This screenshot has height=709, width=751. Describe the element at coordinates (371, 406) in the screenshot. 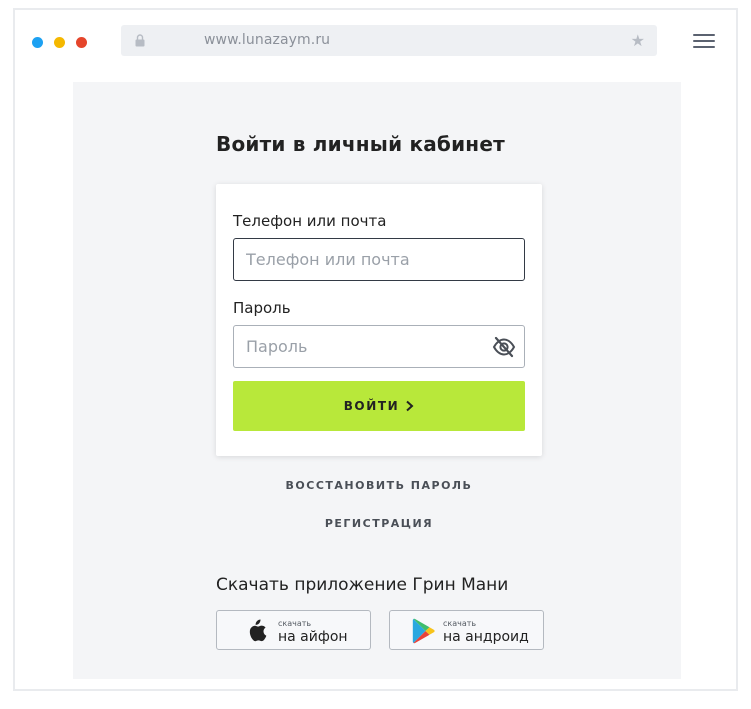

I see `login-button-label: ВОЙТИ` at that location.